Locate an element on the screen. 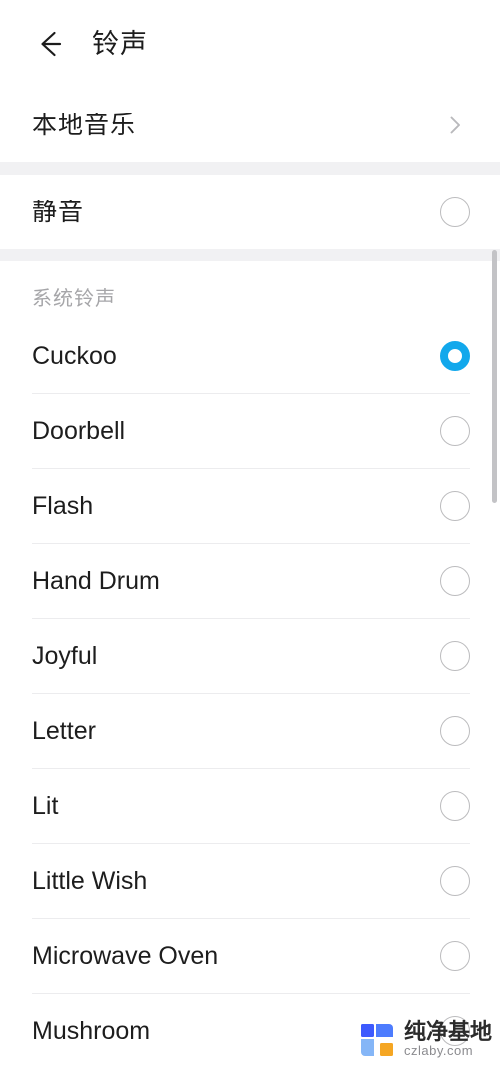 The width and height of the screenshot is (500, 1065). radio-little-wish is located at coordinates (455, 881).